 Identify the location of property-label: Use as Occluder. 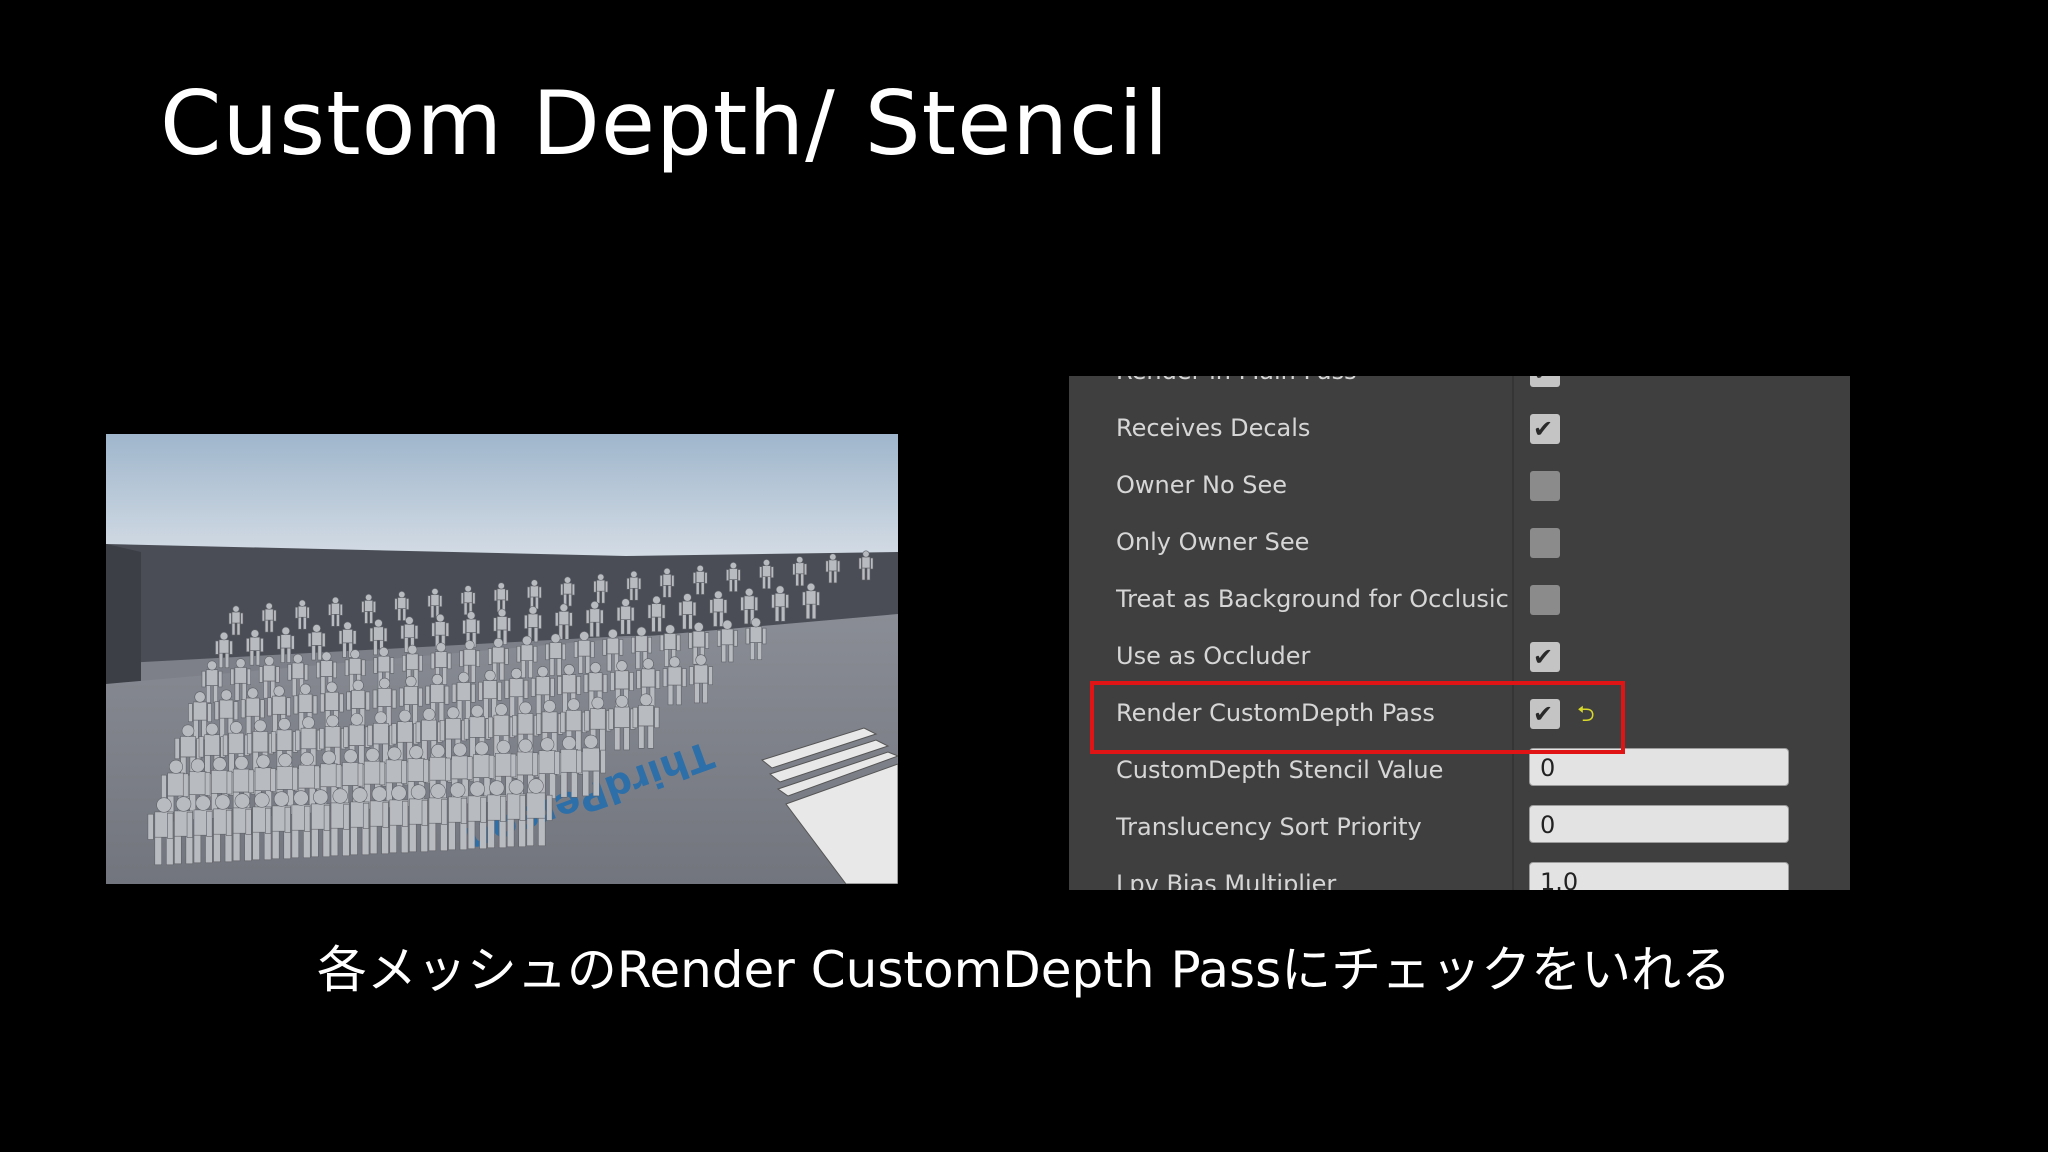
(1213, 656).